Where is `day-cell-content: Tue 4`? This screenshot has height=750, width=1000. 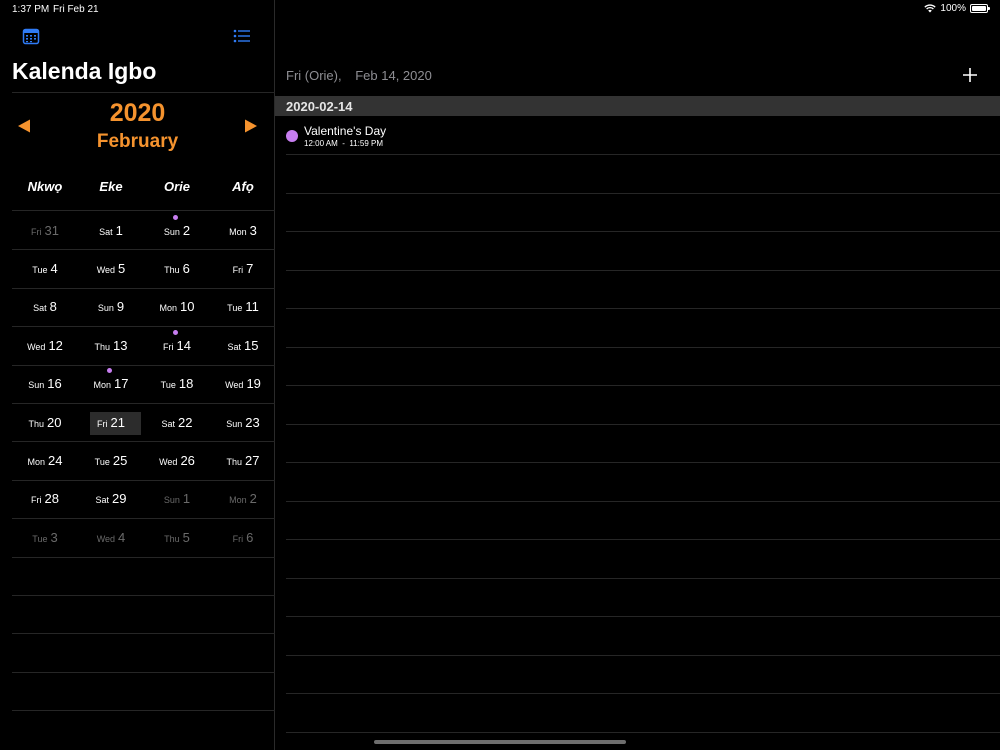 day-cell-content: Tue 4 is located at coordinates (44, 268).